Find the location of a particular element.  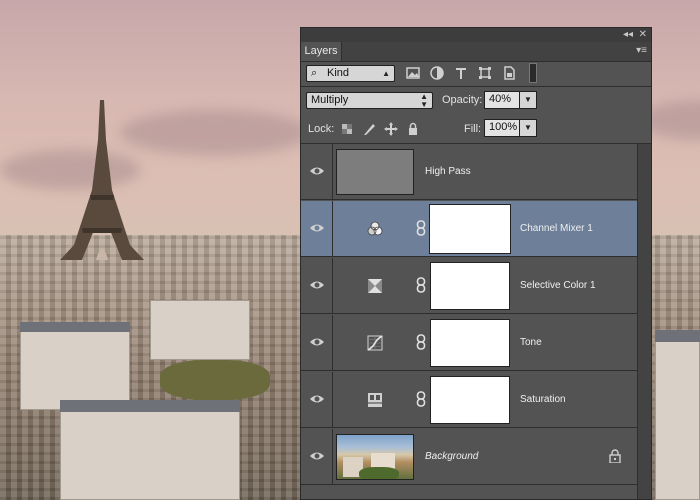

fill-field: 100% is located at coordinates (502, 128).